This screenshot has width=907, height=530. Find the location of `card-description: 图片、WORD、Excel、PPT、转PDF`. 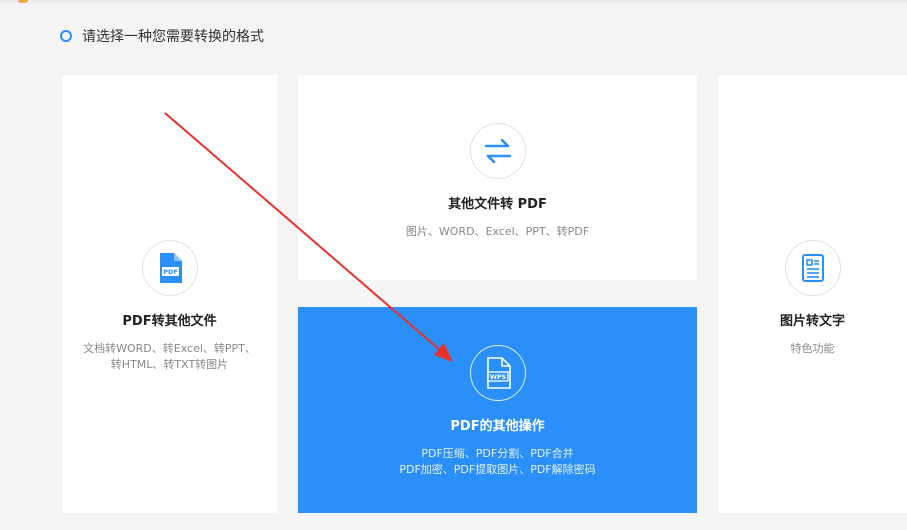

card-description: 图片、WORD、Excel、PPT、转PDF is located at coordinates (497, 232).